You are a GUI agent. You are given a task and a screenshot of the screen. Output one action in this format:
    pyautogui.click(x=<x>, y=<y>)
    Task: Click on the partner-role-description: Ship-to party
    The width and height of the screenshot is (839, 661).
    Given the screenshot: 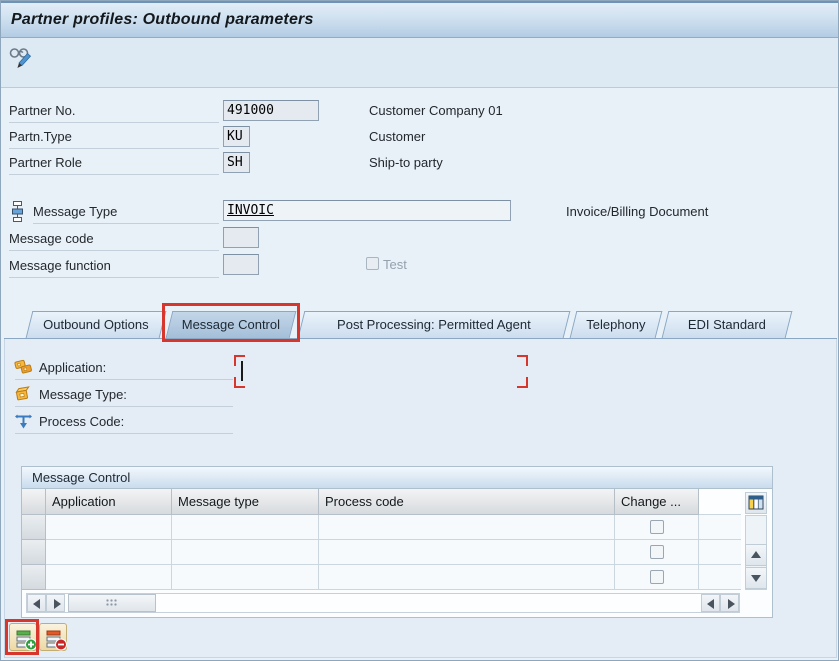 What is the action you would take?
    pyautogui.click(x=406, y=162)
    